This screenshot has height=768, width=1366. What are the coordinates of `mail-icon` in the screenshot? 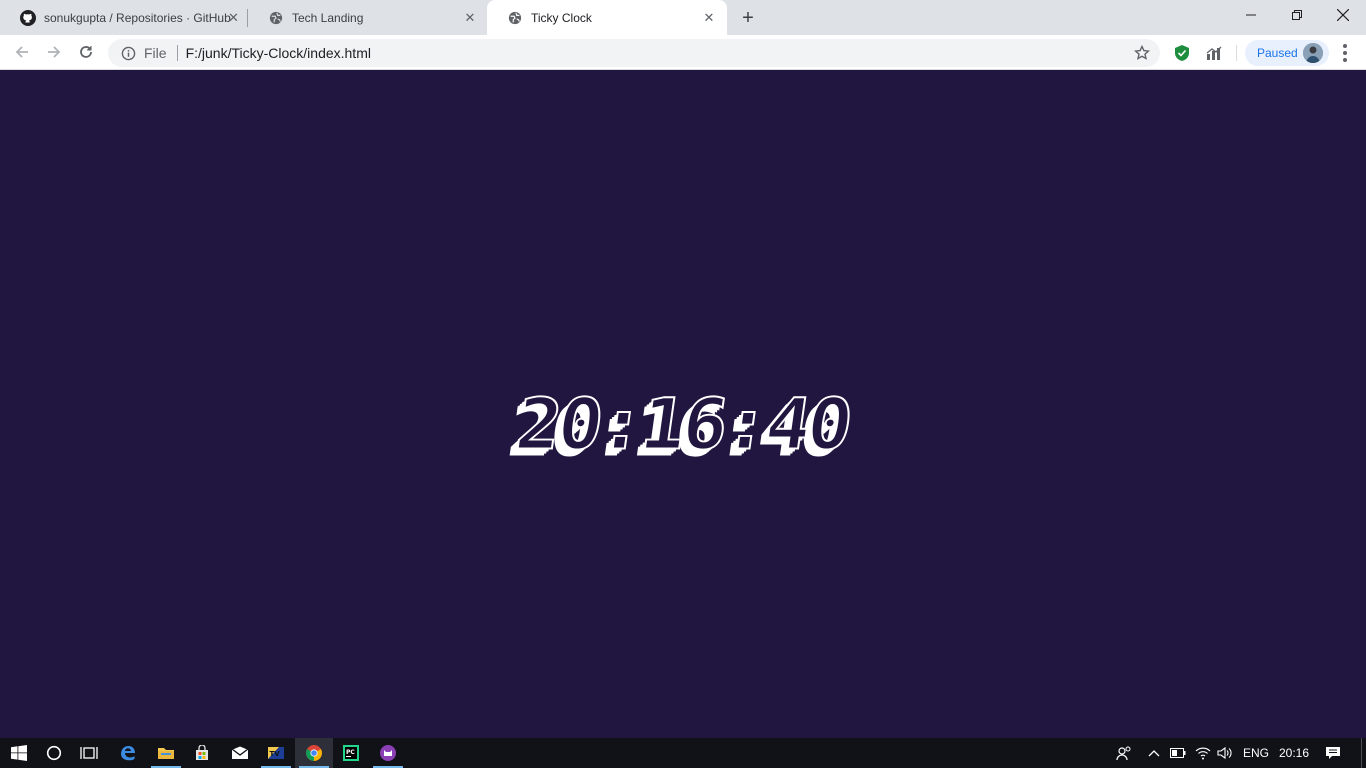 It's located at (240, 752).